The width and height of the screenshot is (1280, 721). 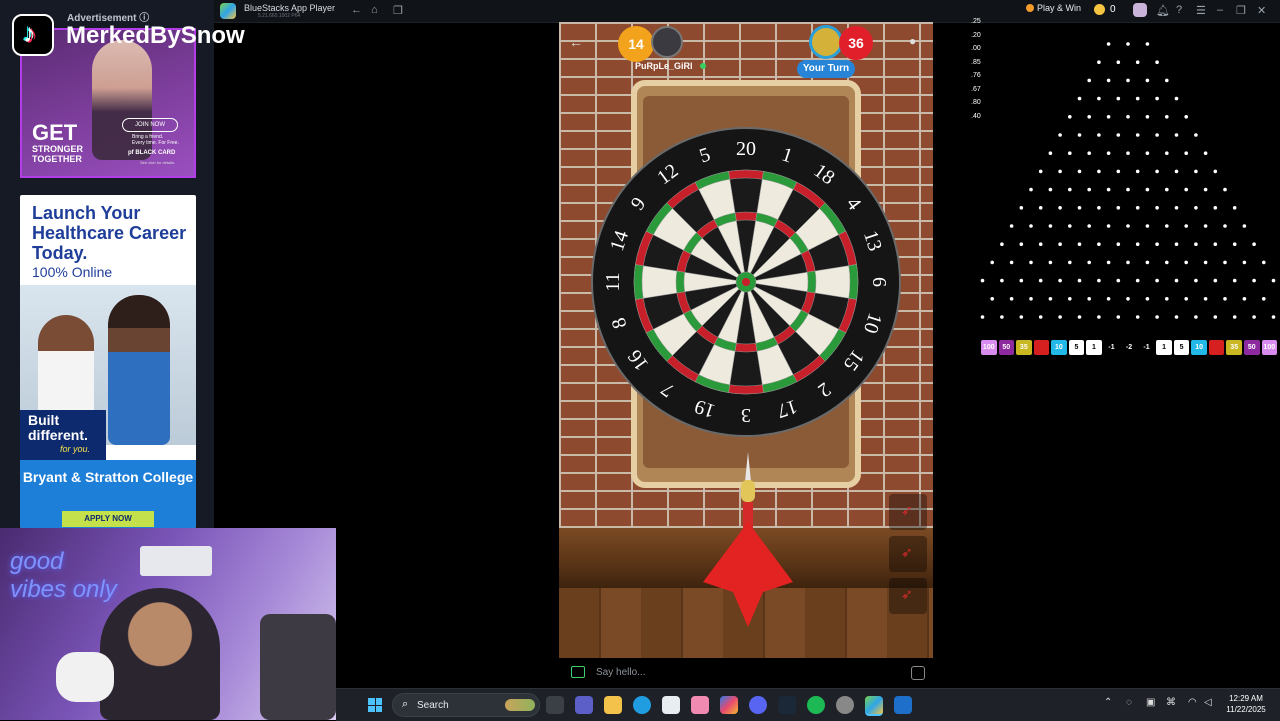 I want to click on ad-apply-button: APPLY NOW, so click(x=108, y=519).